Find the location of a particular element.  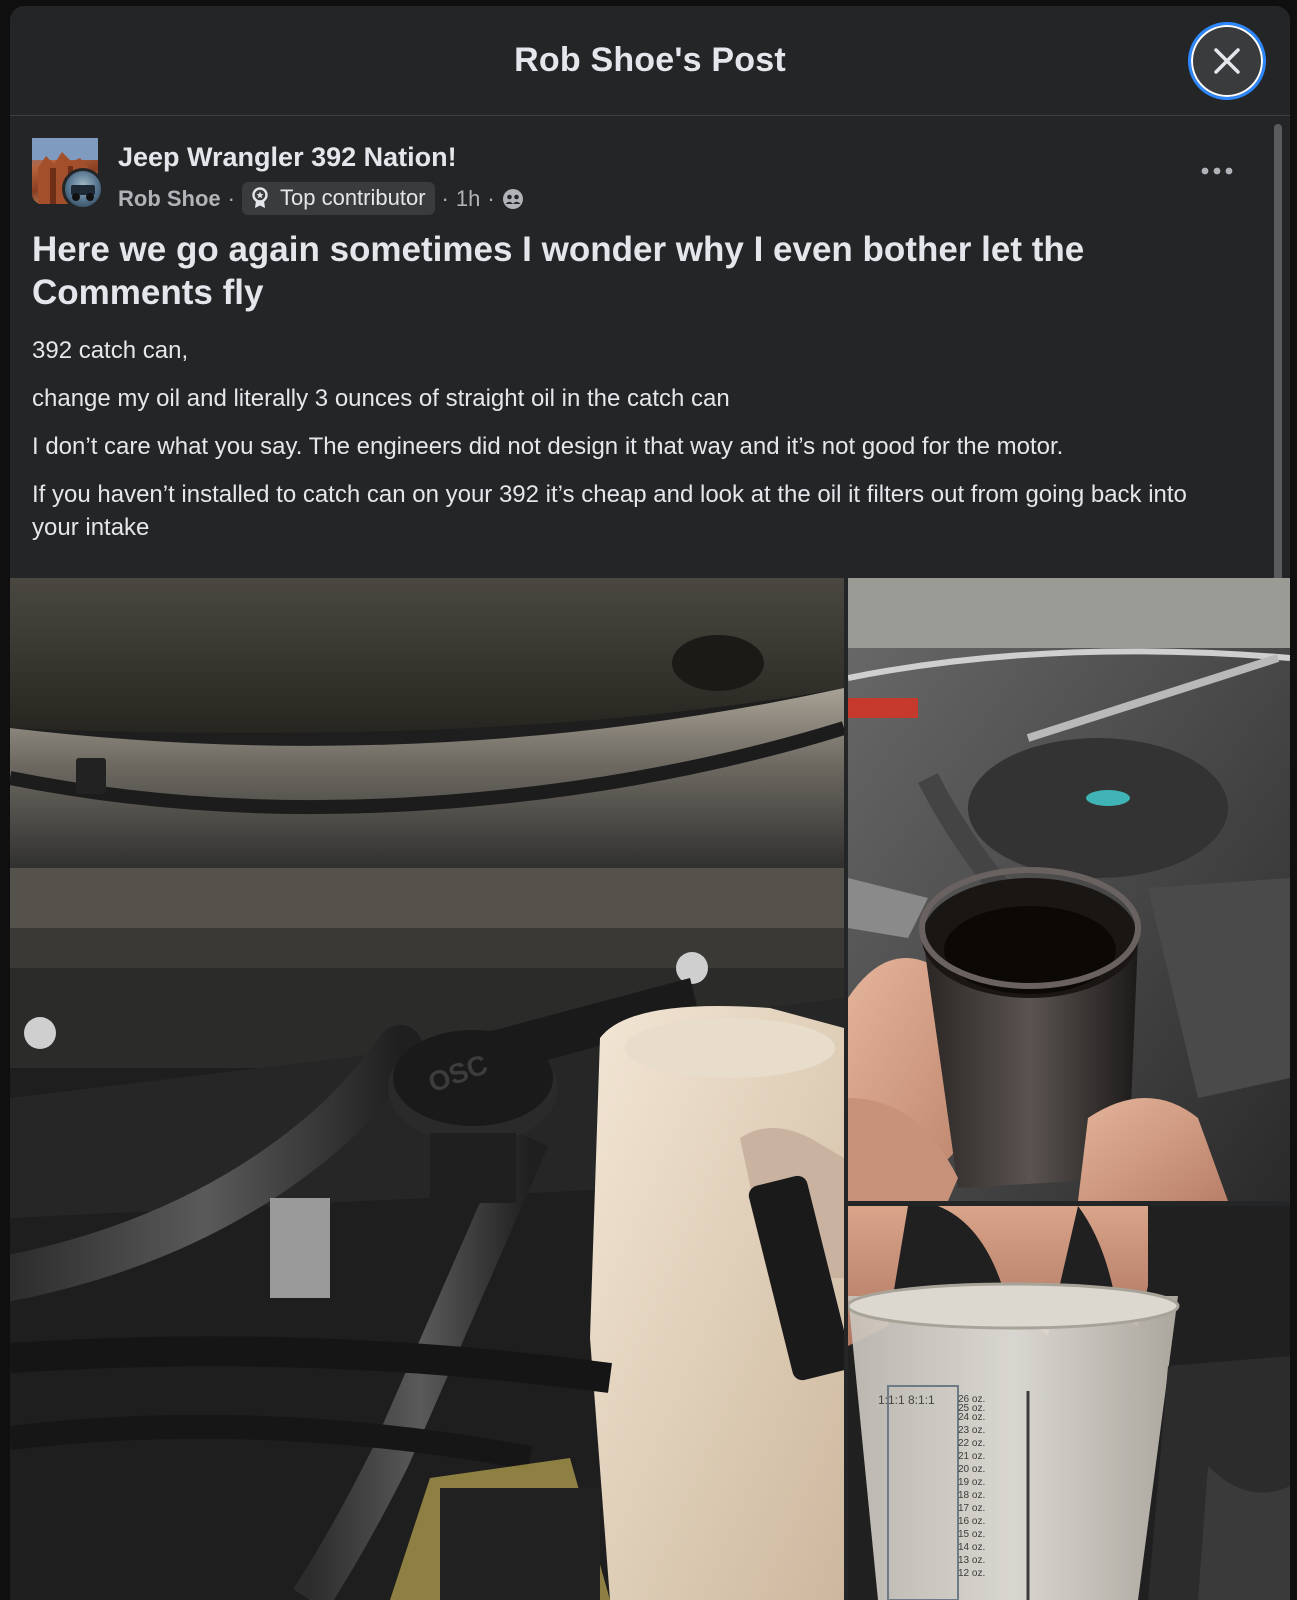

dialog-header: Rob Shoe's Post is located at coordinates (650, 61).